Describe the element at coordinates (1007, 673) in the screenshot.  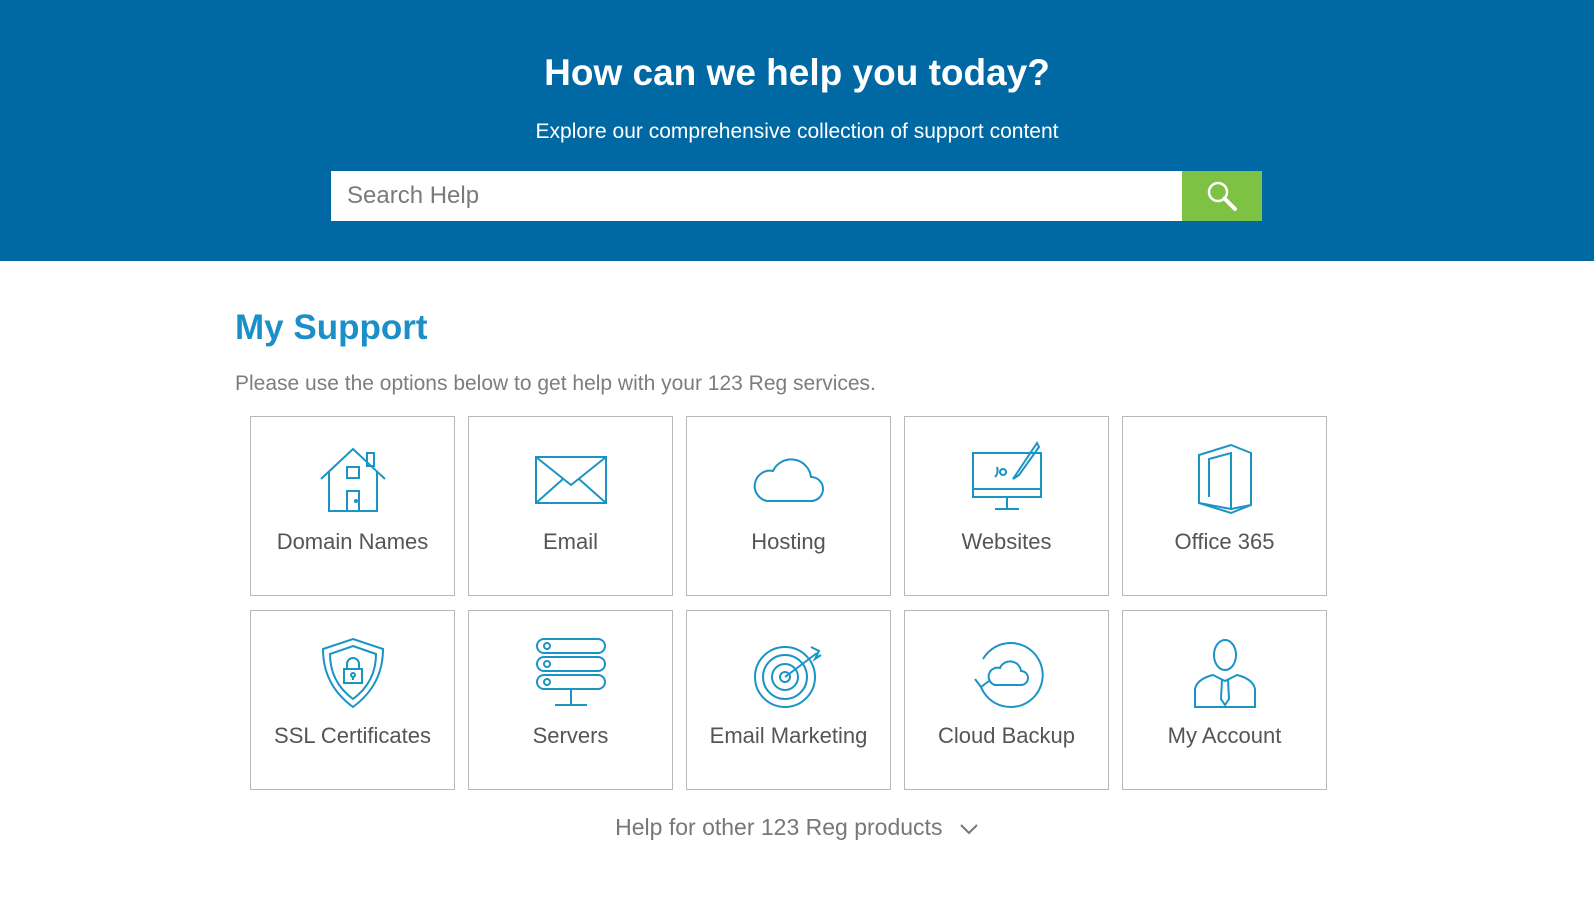
I see `cloud-sync-icon` at that location.